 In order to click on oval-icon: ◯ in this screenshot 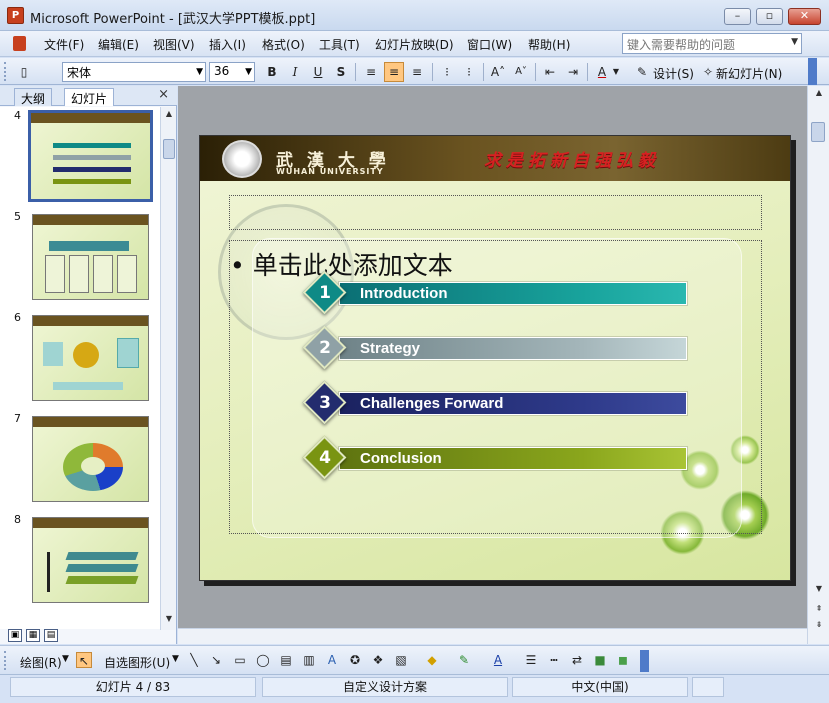, I will do `click(263, 660)`.